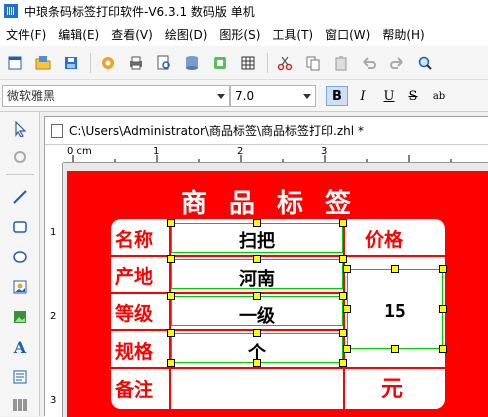  I want to click on document-title: C:\Users\Administrator\商品标签\商品标签打印.zhl *, so click(216, 131).